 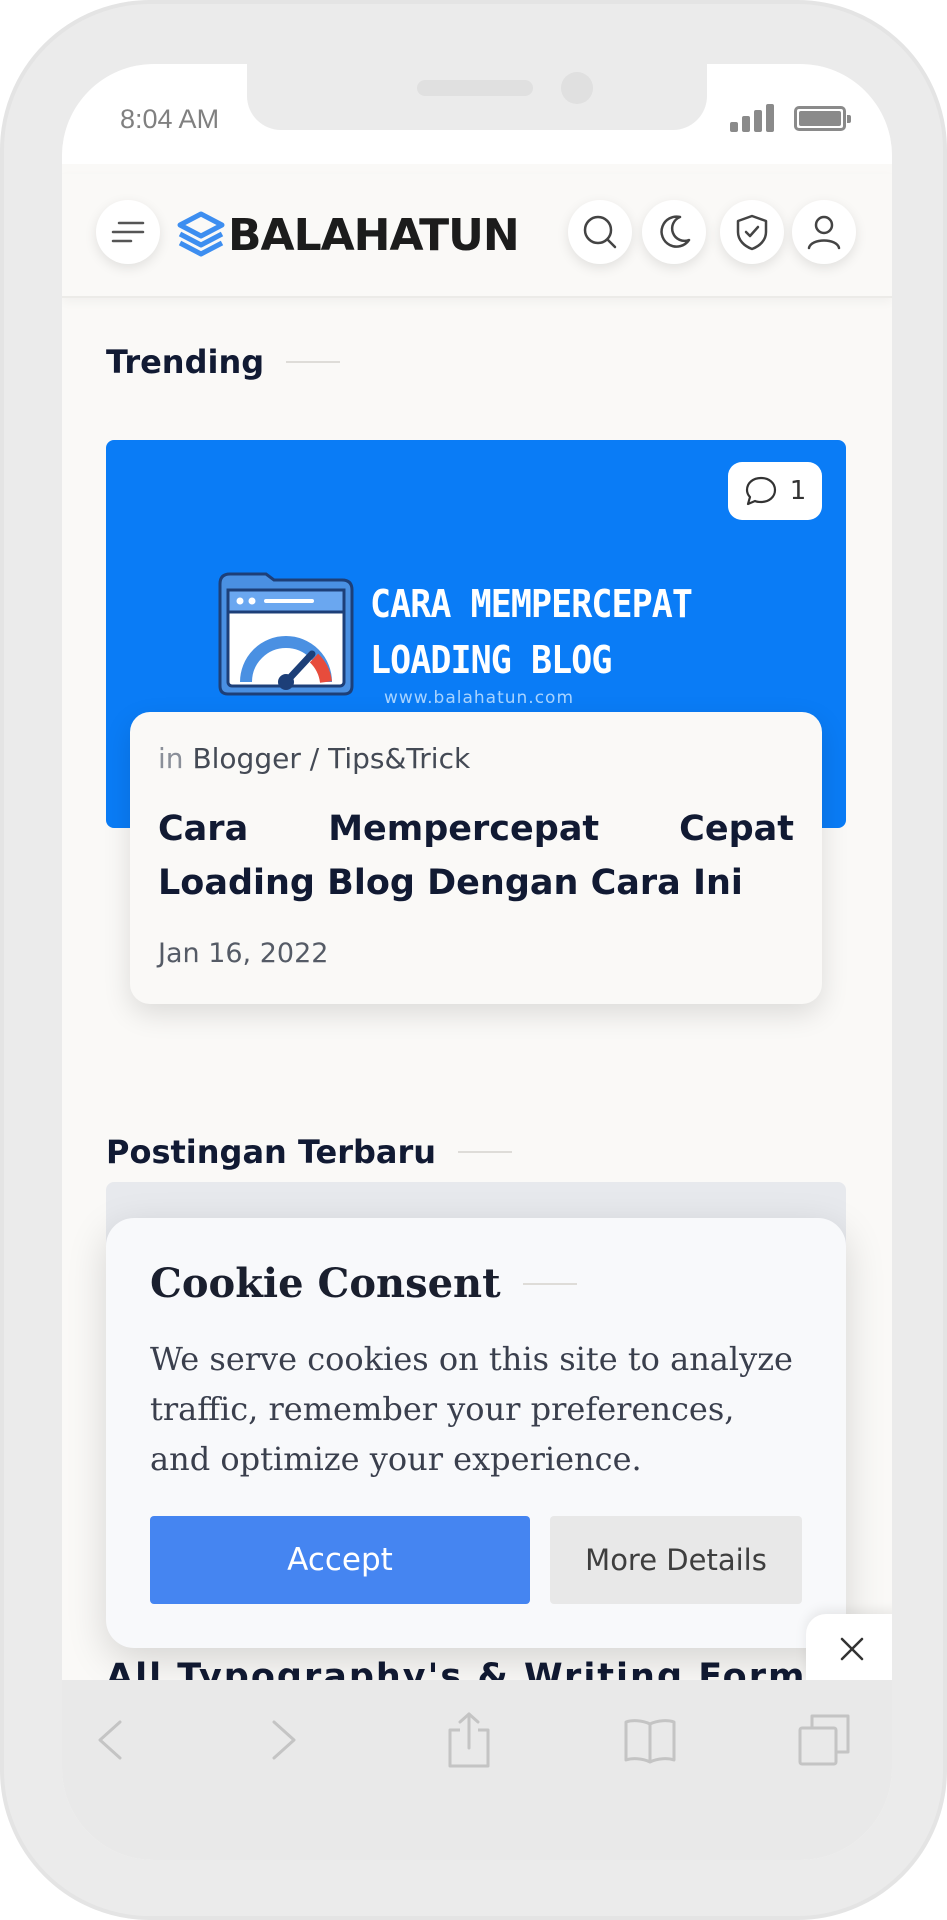 What do you see at coordinates (171, 758) in the screenshot?
I see `category-prefix: in` at bounding box center [171, 758].